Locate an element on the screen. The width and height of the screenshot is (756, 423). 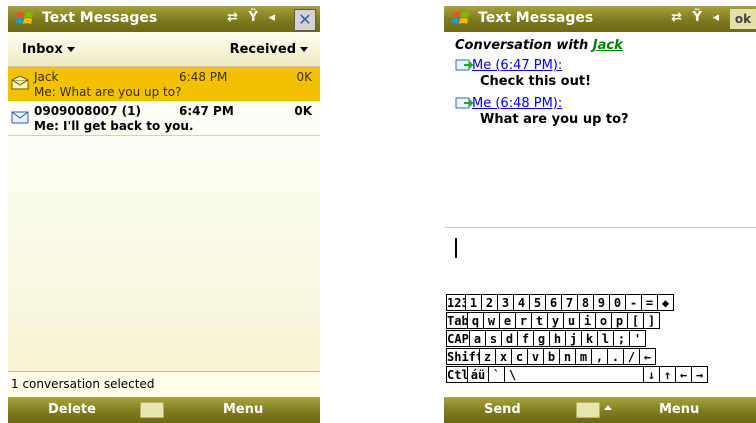
folder-dropdown: Inbox is located at coordinates (48, 49).